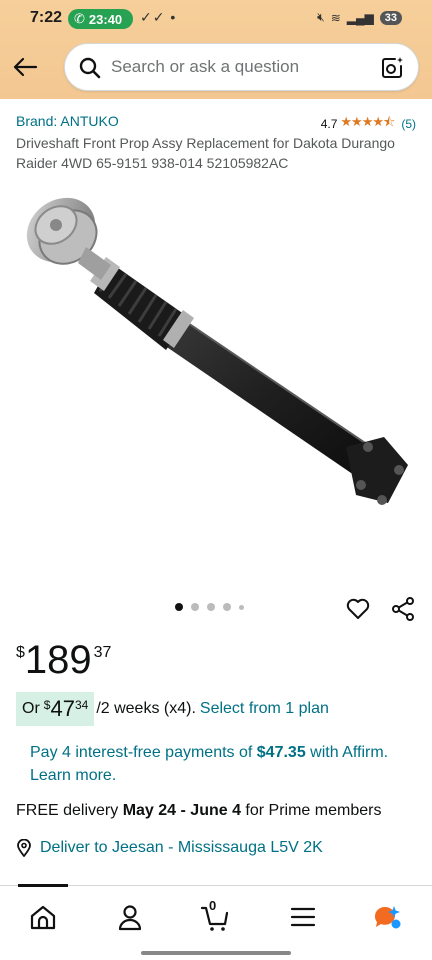 The width and height of the screenshot is (432, 960). What do you see at coordinates (216, 19) in the screenshot?
I see `status-bar: 7:22 ✆ 23:40 ✓✓ • 🔇︎ ≋ ▂▄▆ 33` at bounding box center [216, 19].